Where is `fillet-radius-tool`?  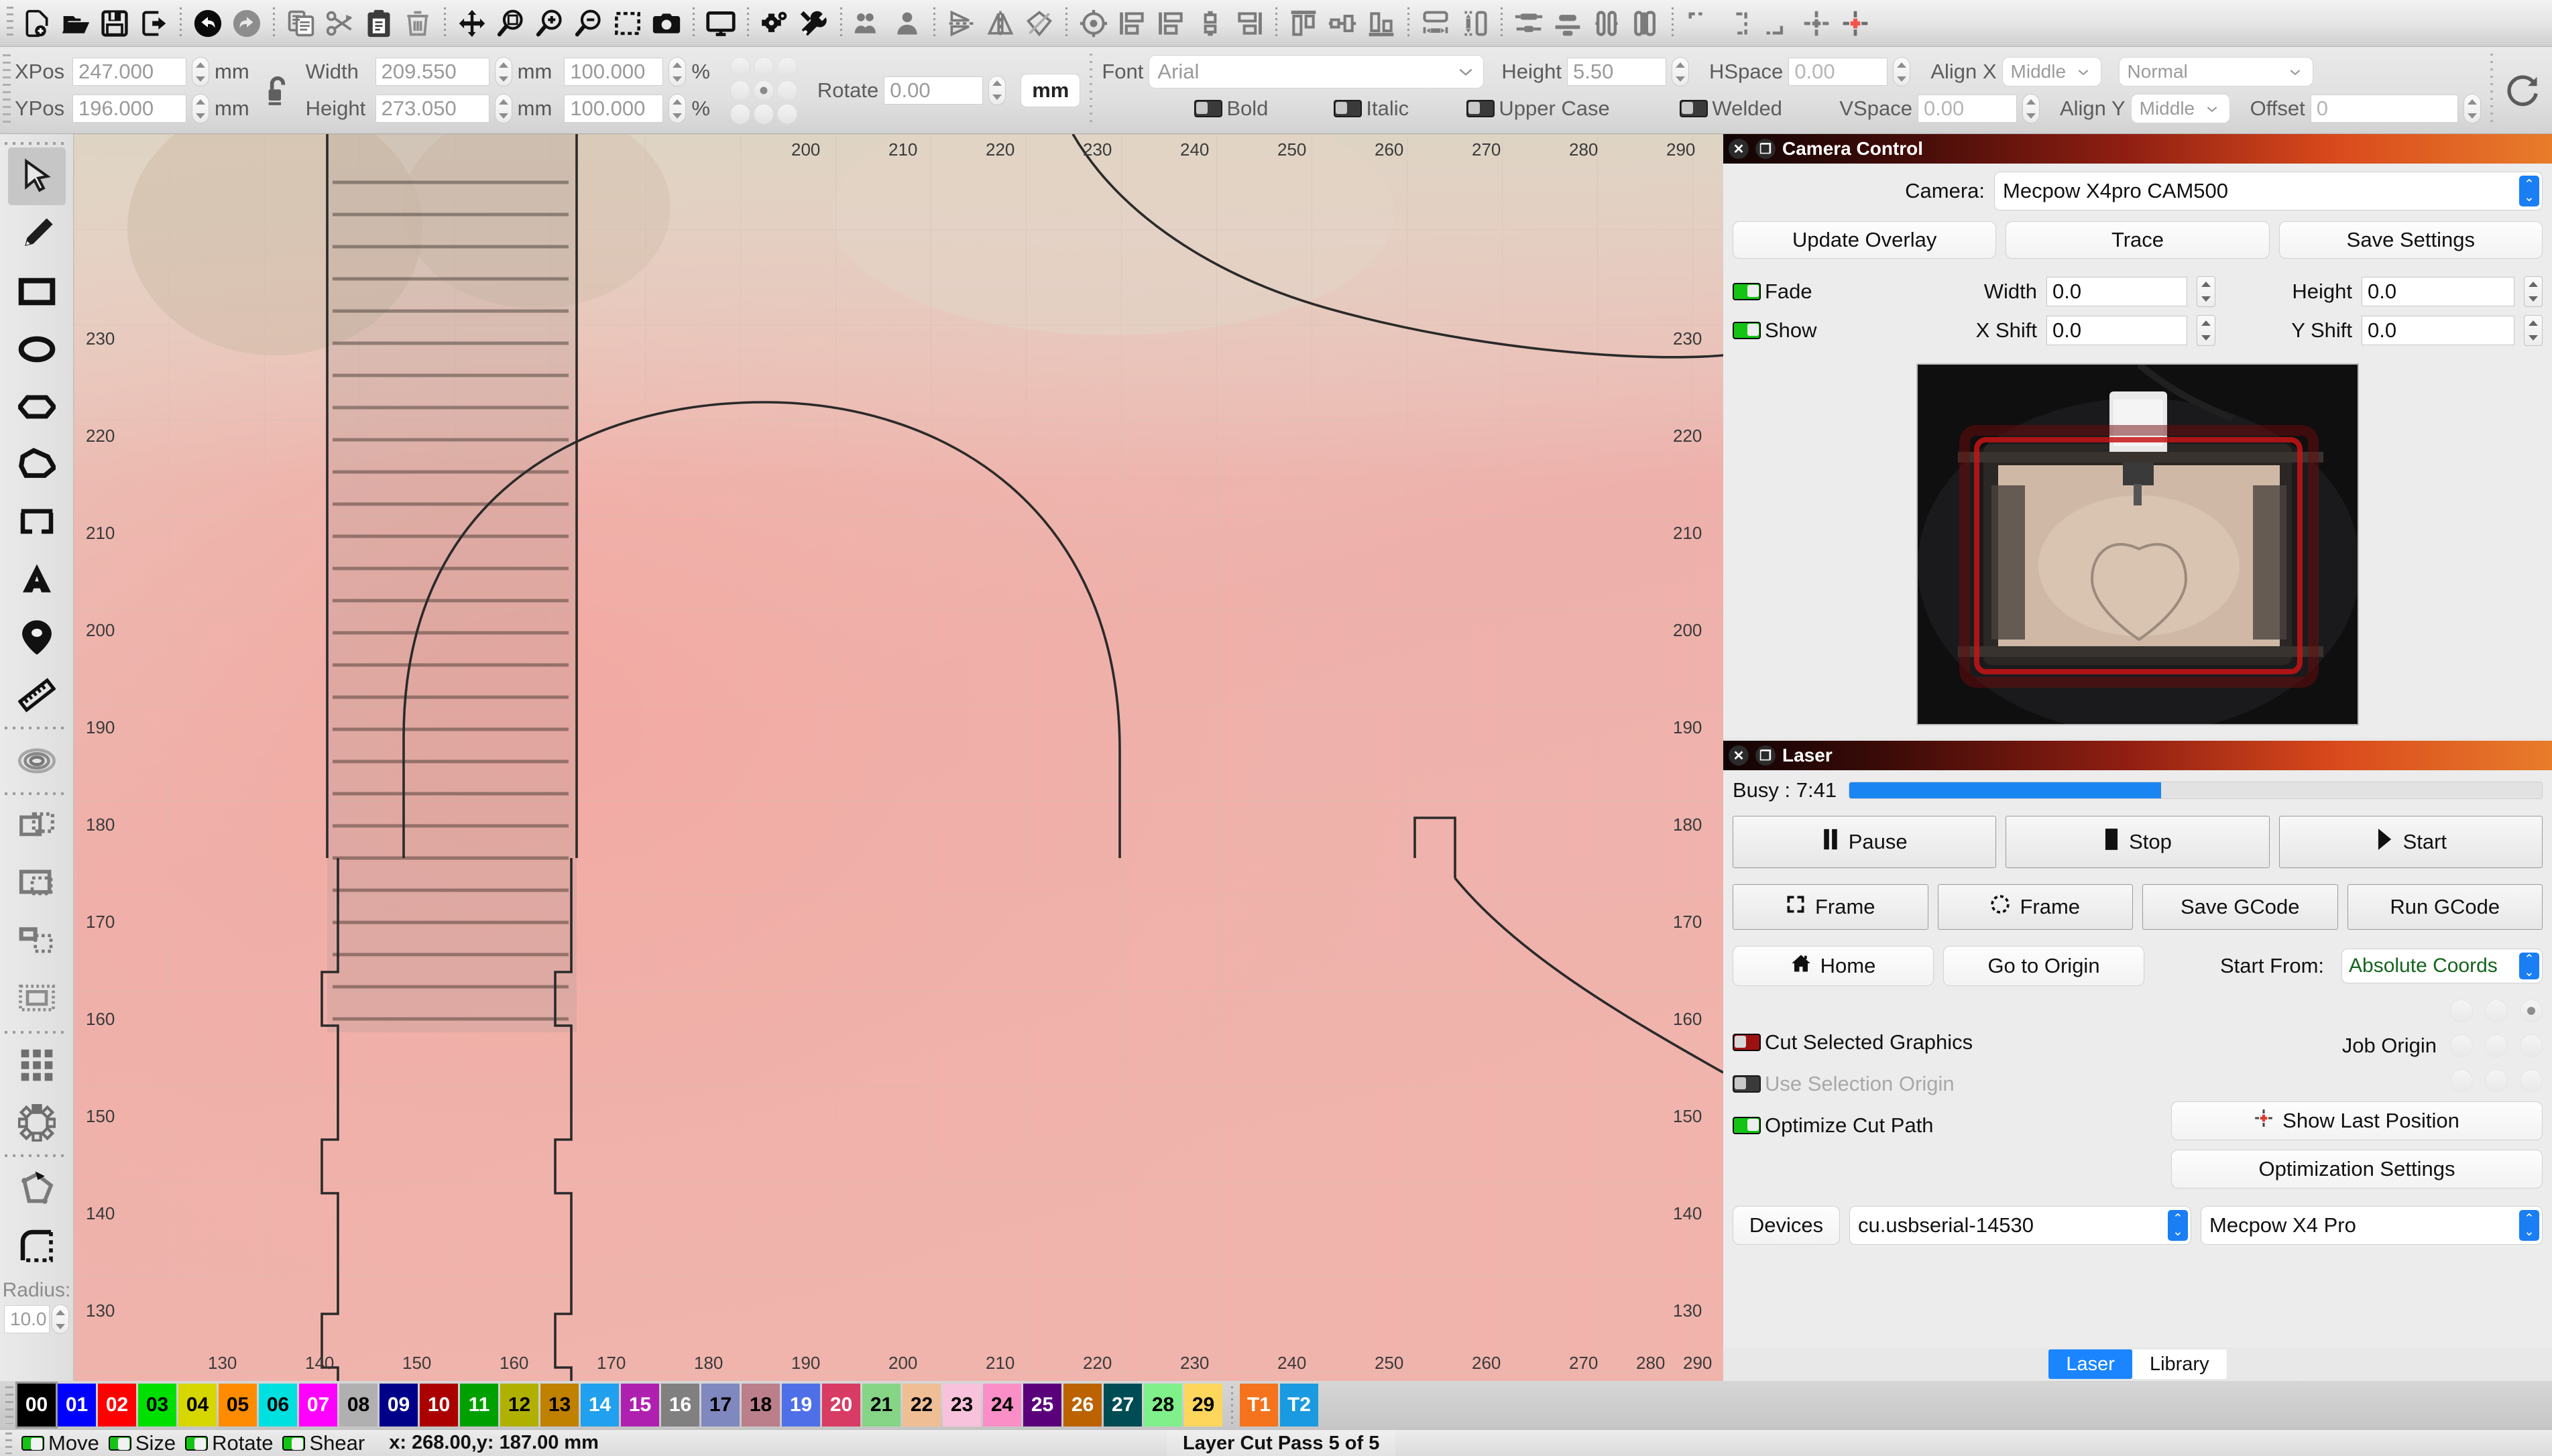 fillet-radius-tool is located at coordinates (37, 1246).